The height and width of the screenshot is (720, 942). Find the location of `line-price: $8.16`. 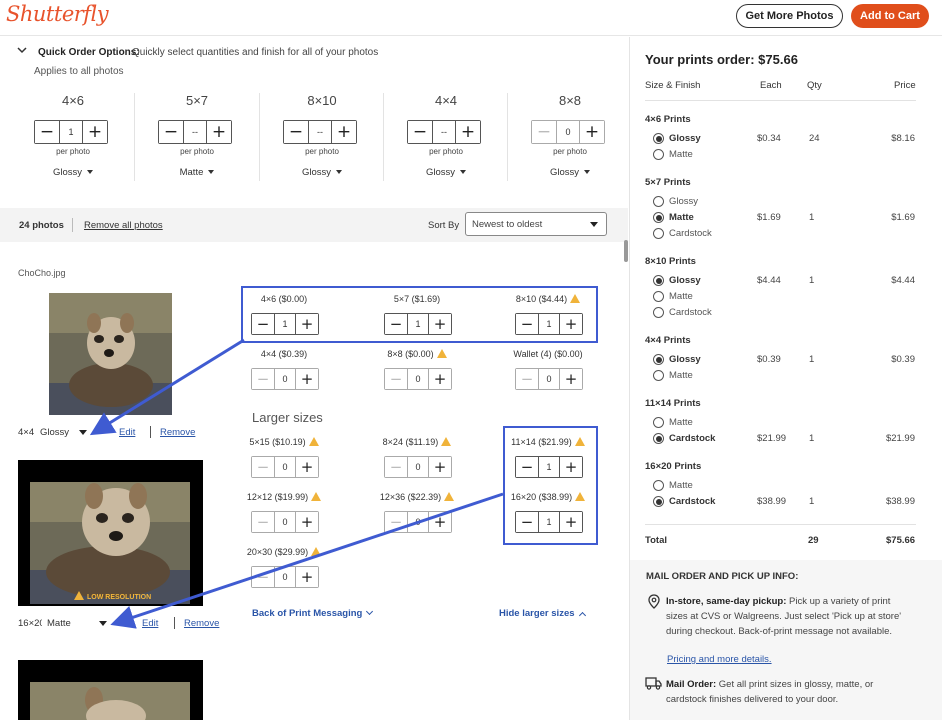

line-price: $8.16 is located at coordinates (903, 138).